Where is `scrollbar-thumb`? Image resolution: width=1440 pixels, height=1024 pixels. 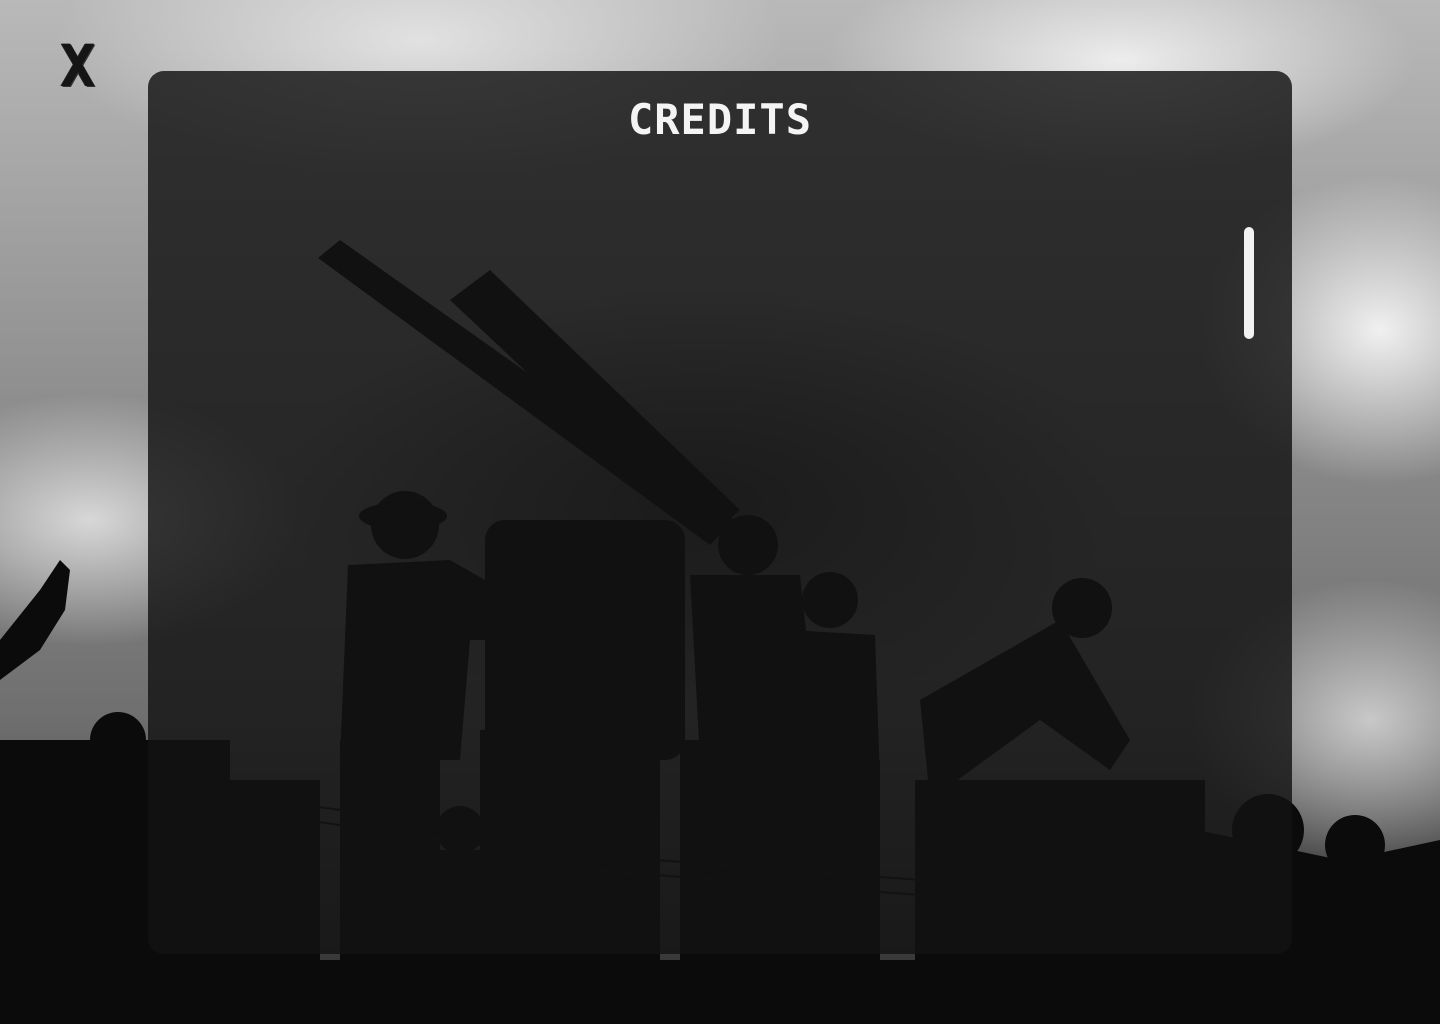 scrollbar-thumb is located at coordinates (1249, 283).